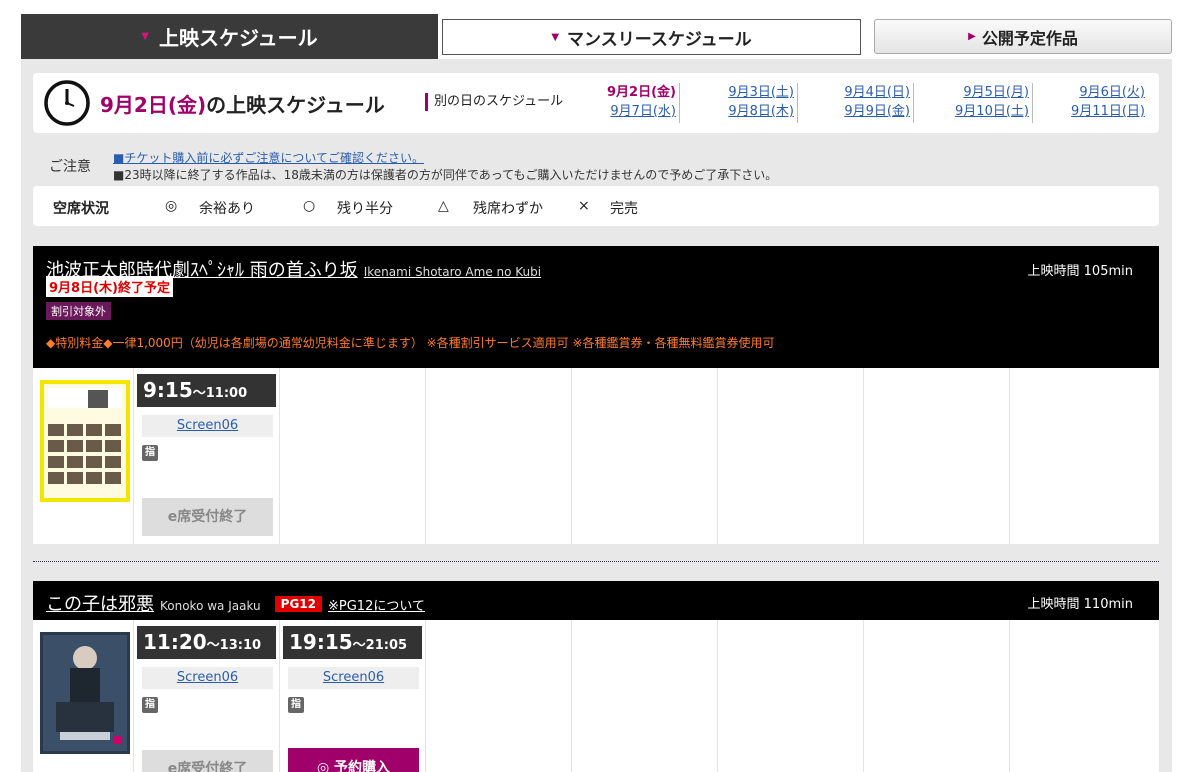  What do you see at coordinates (877, 92) in the screenshot?
I see `day-link: 9月4日(日)` at bounding box center [877, 92].